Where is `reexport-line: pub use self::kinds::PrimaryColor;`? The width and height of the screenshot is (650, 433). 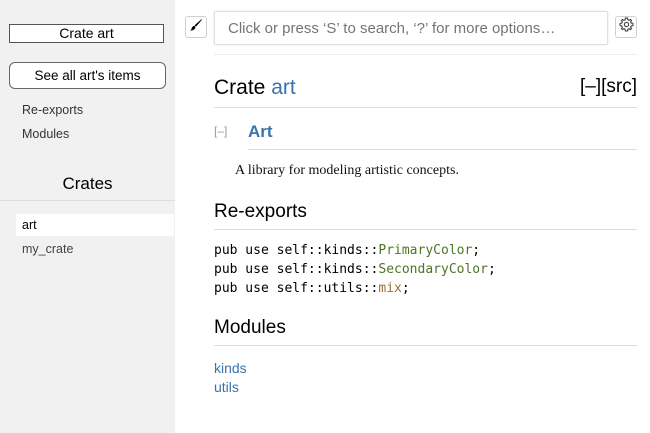
reexport-line: pub use self::kinds::PrimaryColor; is located at coordinates (347, 250).